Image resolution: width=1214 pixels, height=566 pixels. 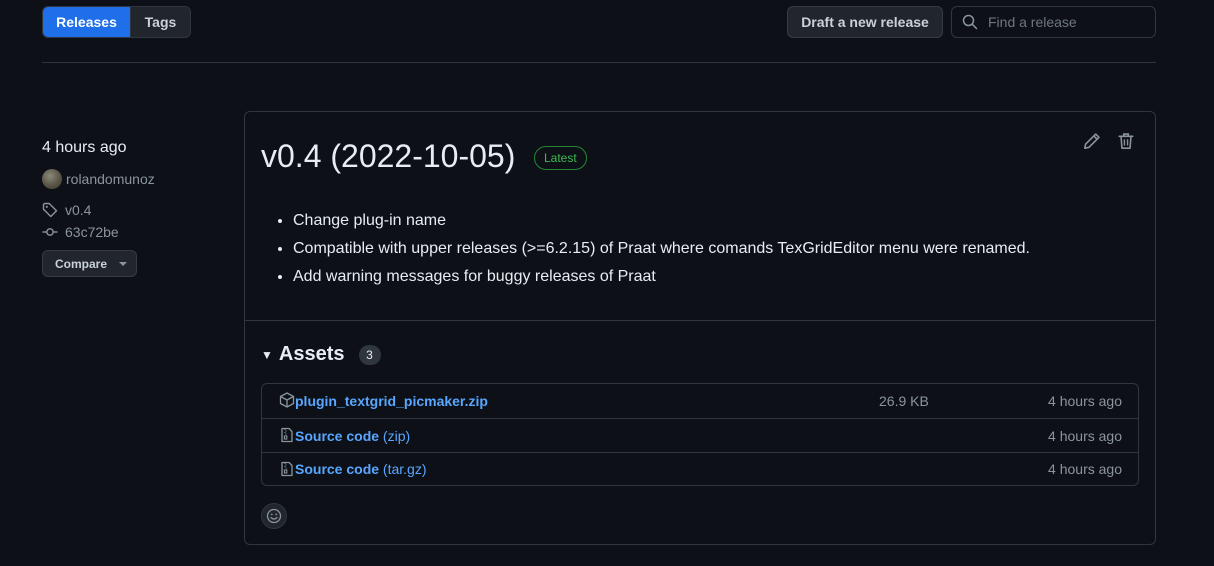 What do you see at coordinates (970, 22) in the screenshot?
I see `search-icon` at bounding box center [970, 22].